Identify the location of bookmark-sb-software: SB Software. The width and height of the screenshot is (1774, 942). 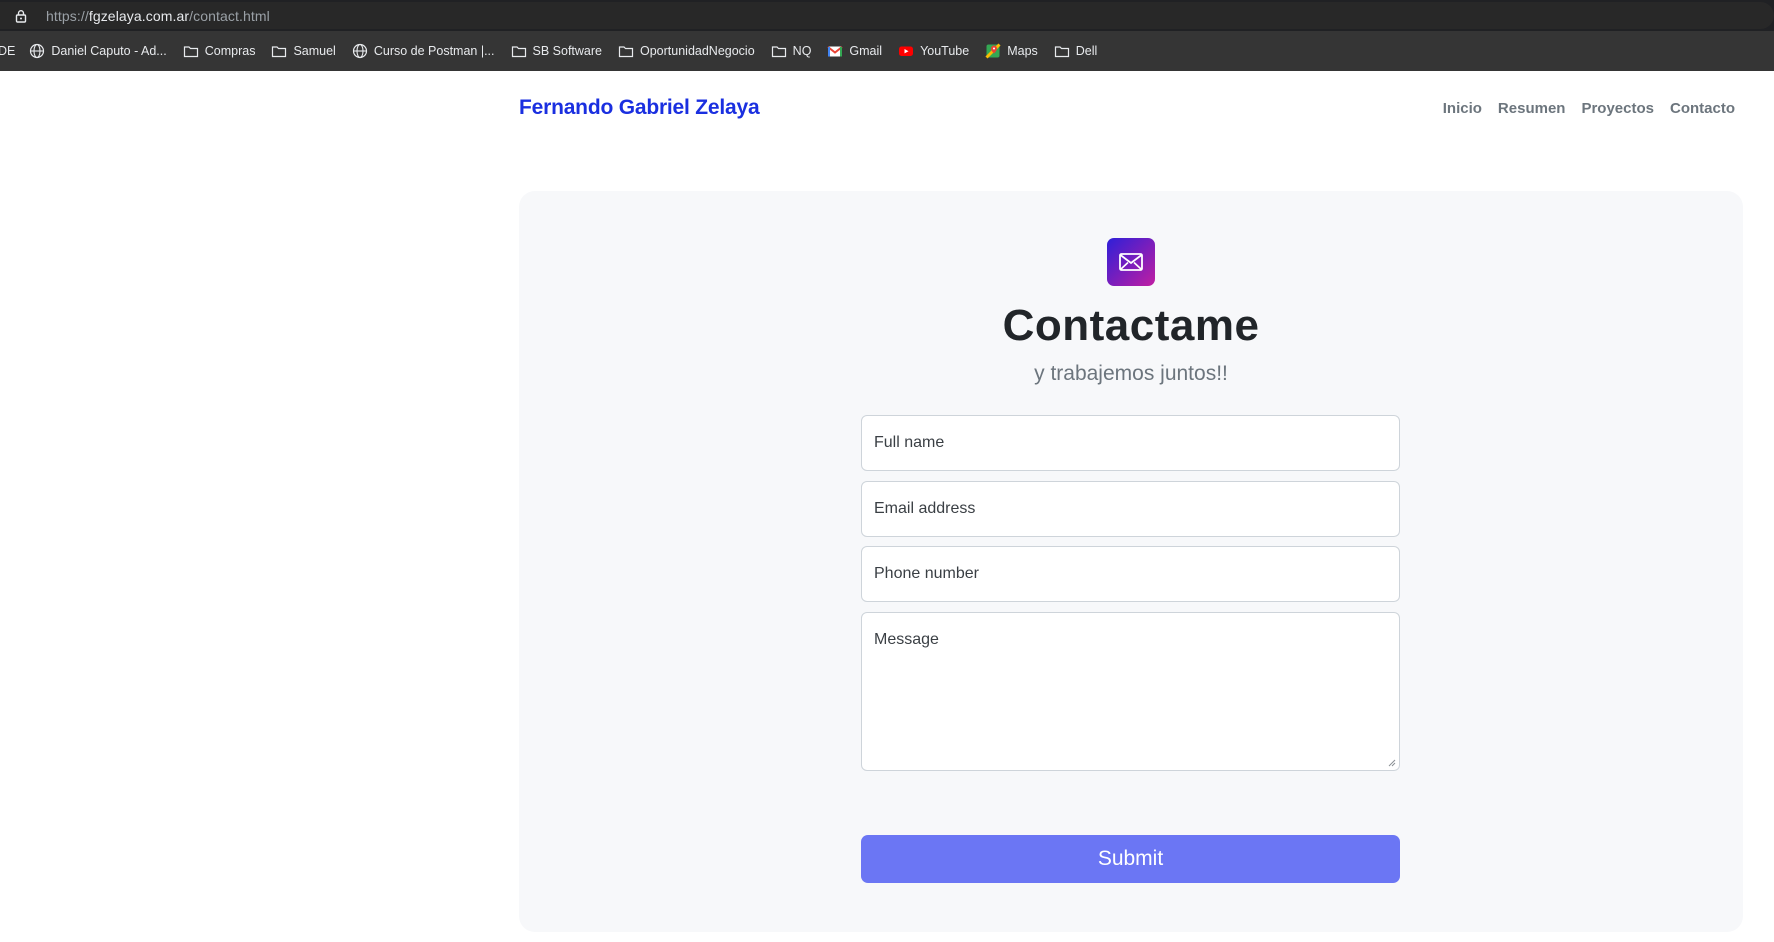
(556, 51).